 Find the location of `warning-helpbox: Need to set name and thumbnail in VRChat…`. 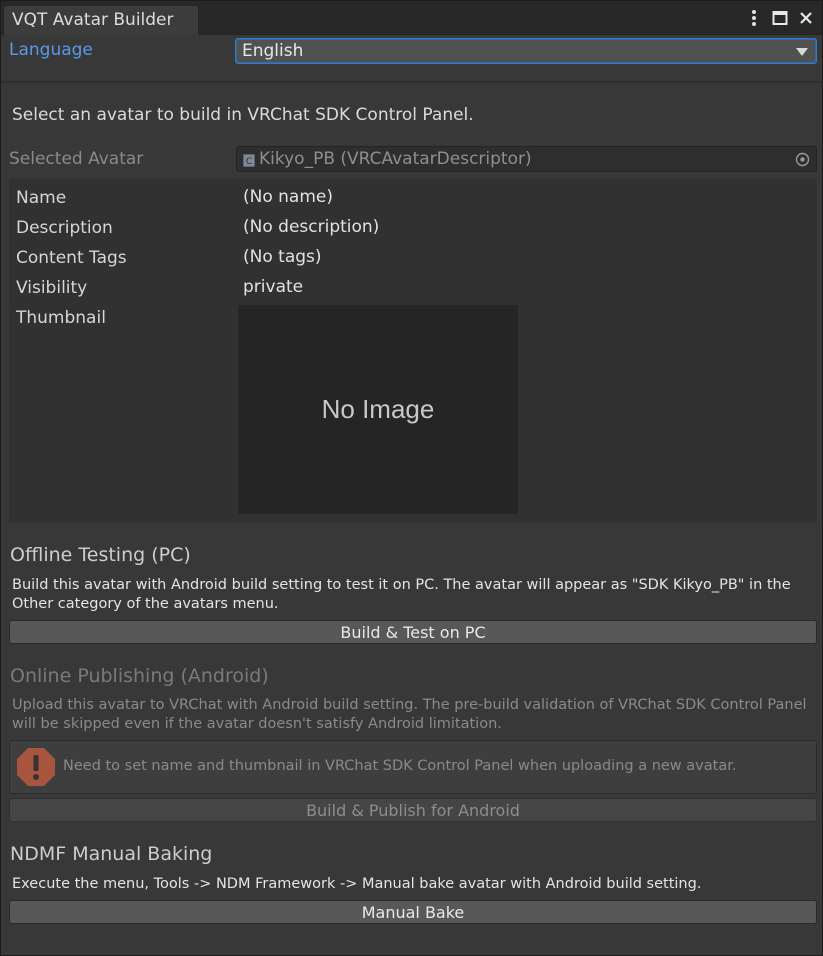

warning-helpbox: Need to set name and thumbnail in VRChat… is located at coordinates (413, 767).